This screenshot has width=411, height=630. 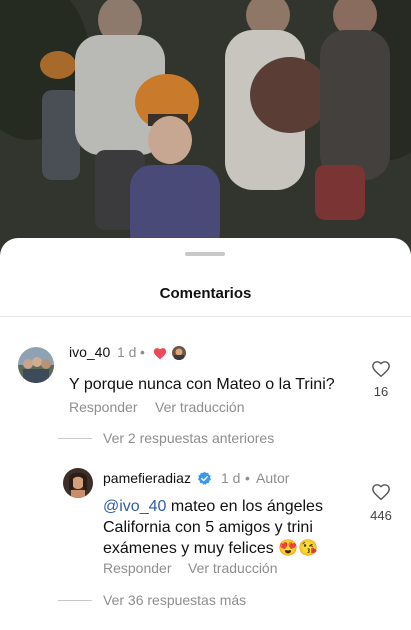 I want to click on reply-avatar, so click(x=78, y=483).